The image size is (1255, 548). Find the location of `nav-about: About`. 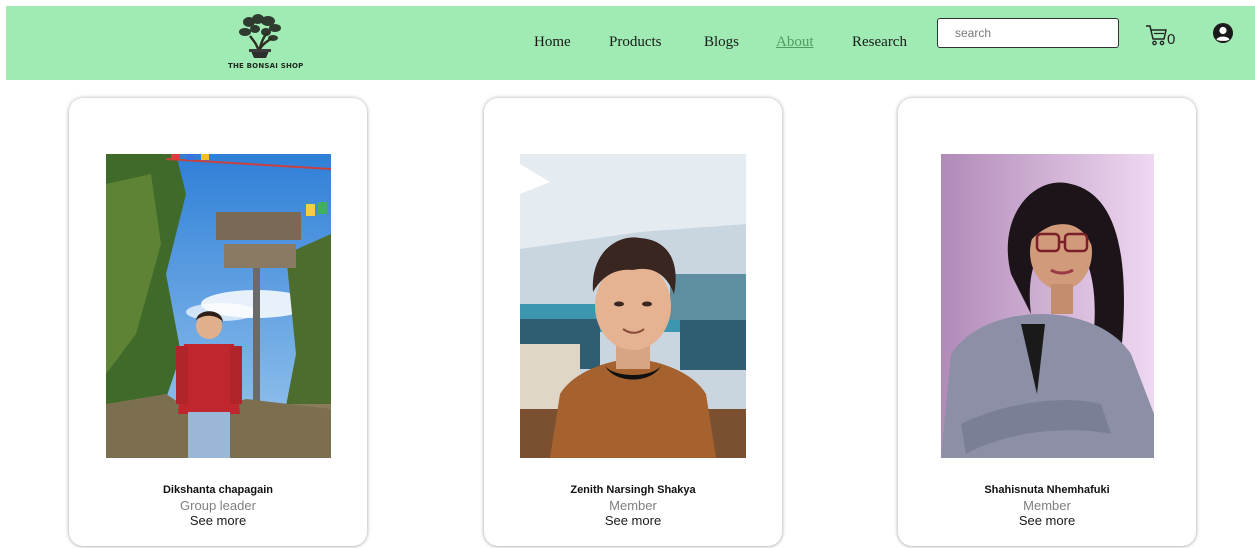

nav-about: About is located at coordinates (795, 42).